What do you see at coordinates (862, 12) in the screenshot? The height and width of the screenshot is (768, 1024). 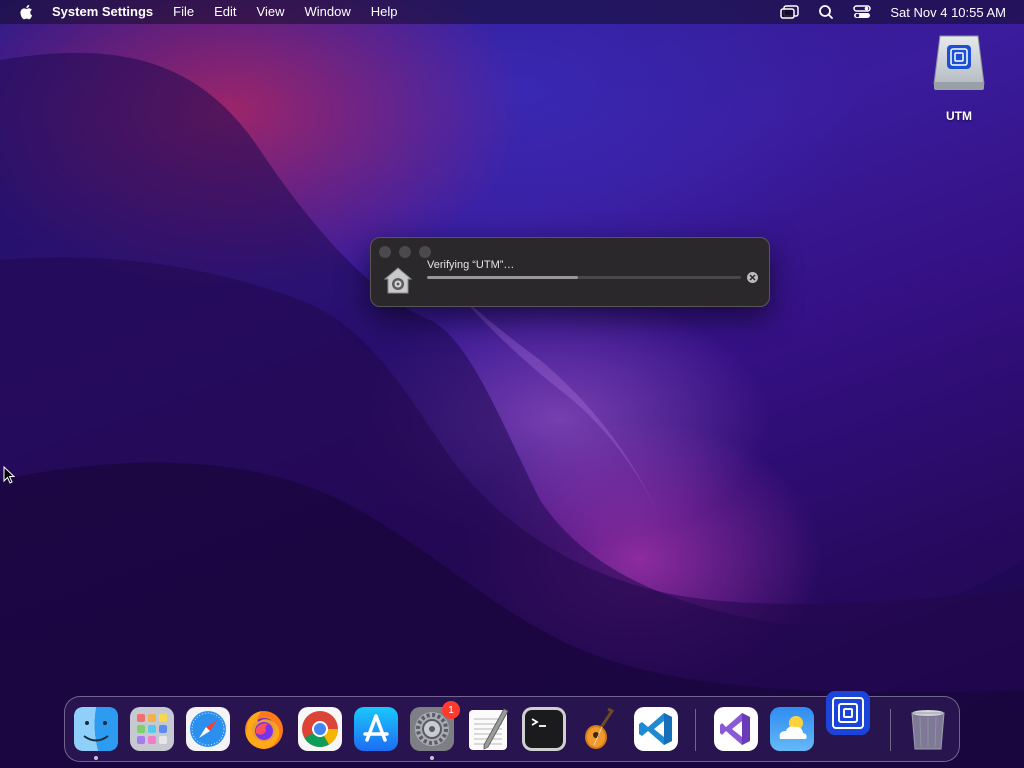 I see `control-center-icon` at bounding box center [862, 12].